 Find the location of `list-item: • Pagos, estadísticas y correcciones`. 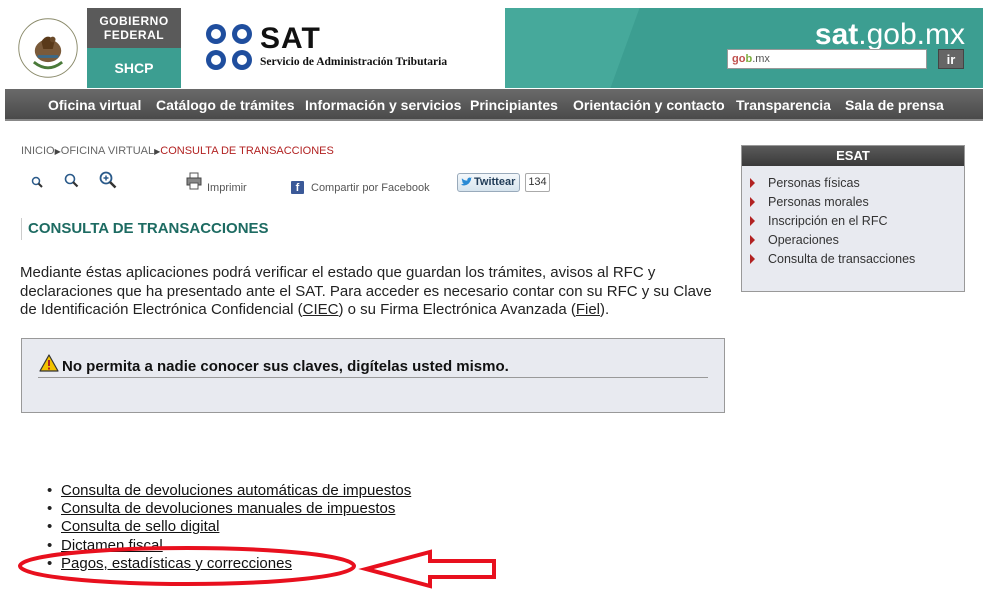

list-item: • Pagos, estadísticas y correcciones is located at coordinates (229, 564).